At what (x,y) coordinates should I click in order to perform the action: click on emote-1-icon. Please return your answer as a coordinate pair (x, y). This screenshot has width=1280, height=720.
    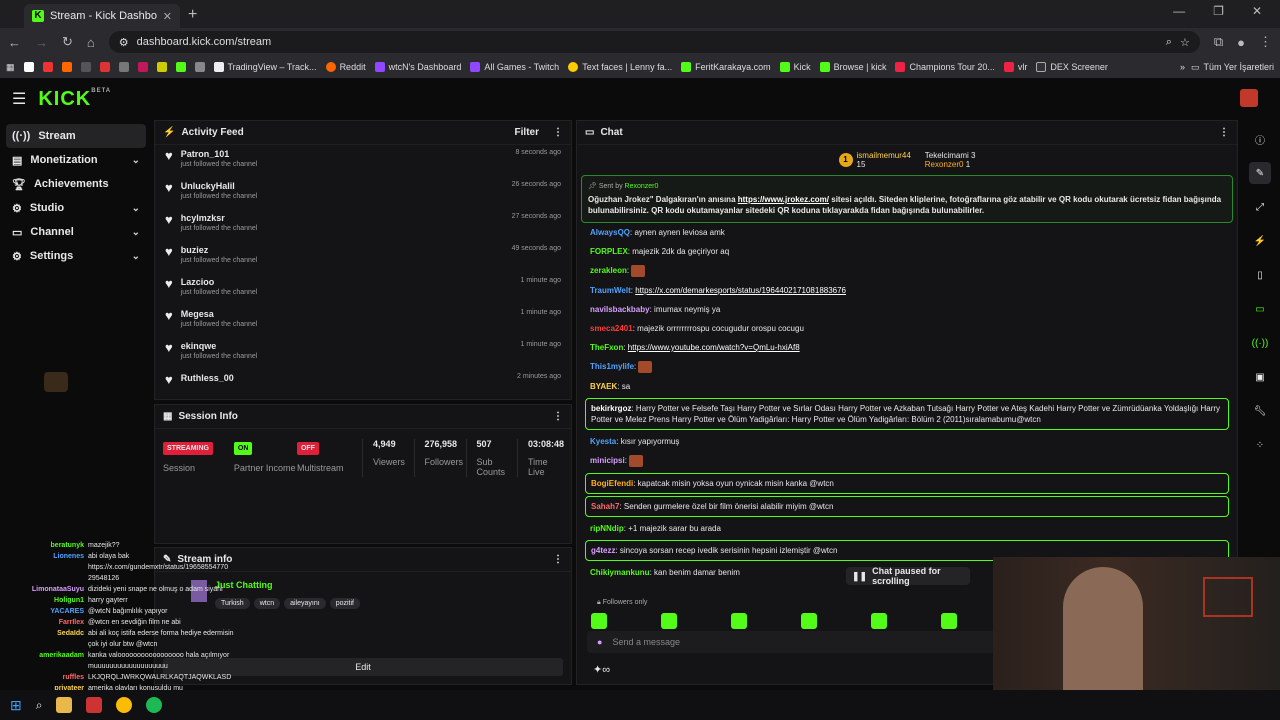
    Looking at the image, I should click on (599, 621).